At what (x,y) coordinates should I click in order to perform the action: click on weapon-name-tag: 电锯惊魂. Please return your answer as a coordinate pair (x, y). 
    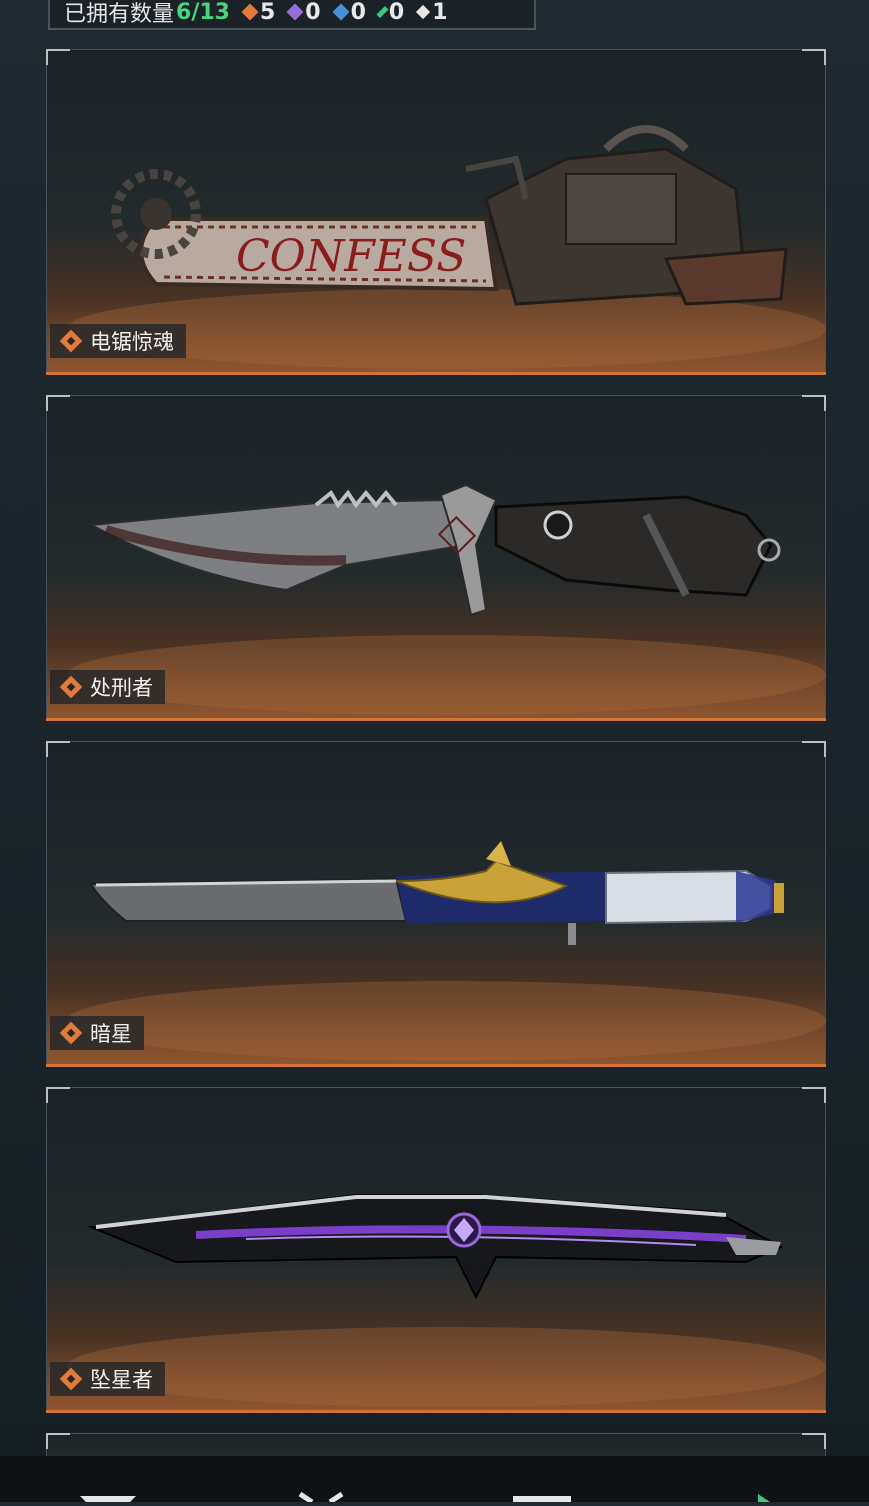
    Looking at the image, I should click on (118, 341).